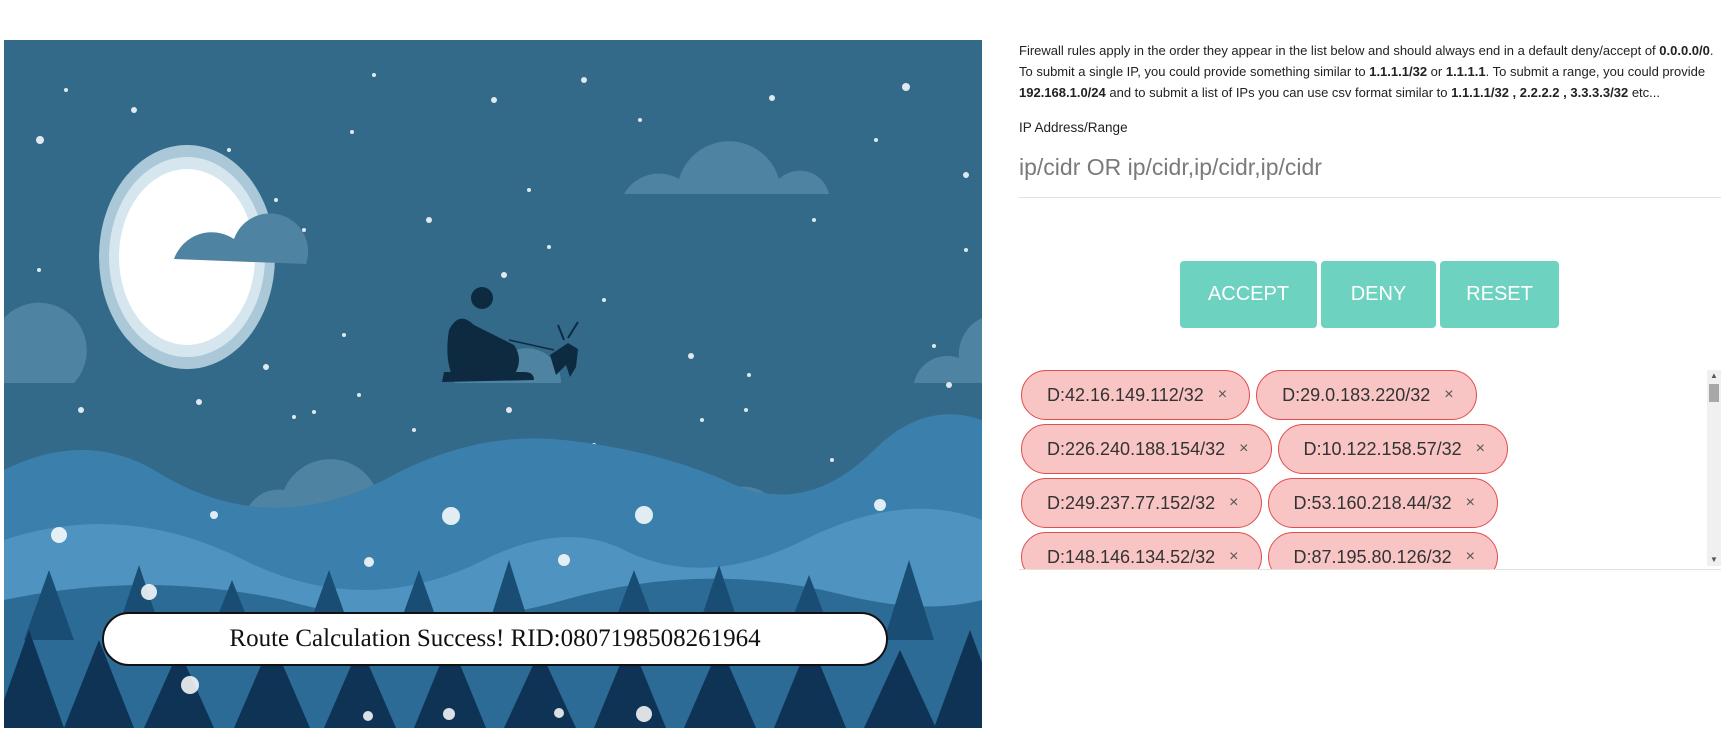 The width and height of the screenshot is (1732, 744). I want to click on rules-scrollbar: ▲ ▼, so click(1714, 468).